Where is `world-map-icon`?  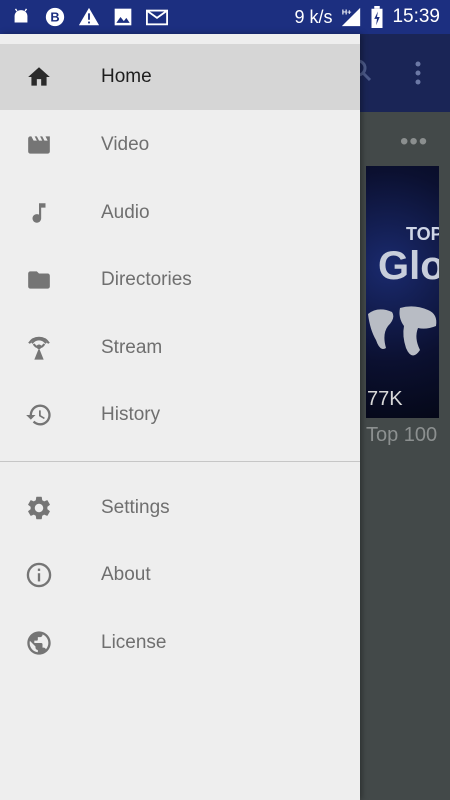
world-map-icon is located at coordinates (402, 331).